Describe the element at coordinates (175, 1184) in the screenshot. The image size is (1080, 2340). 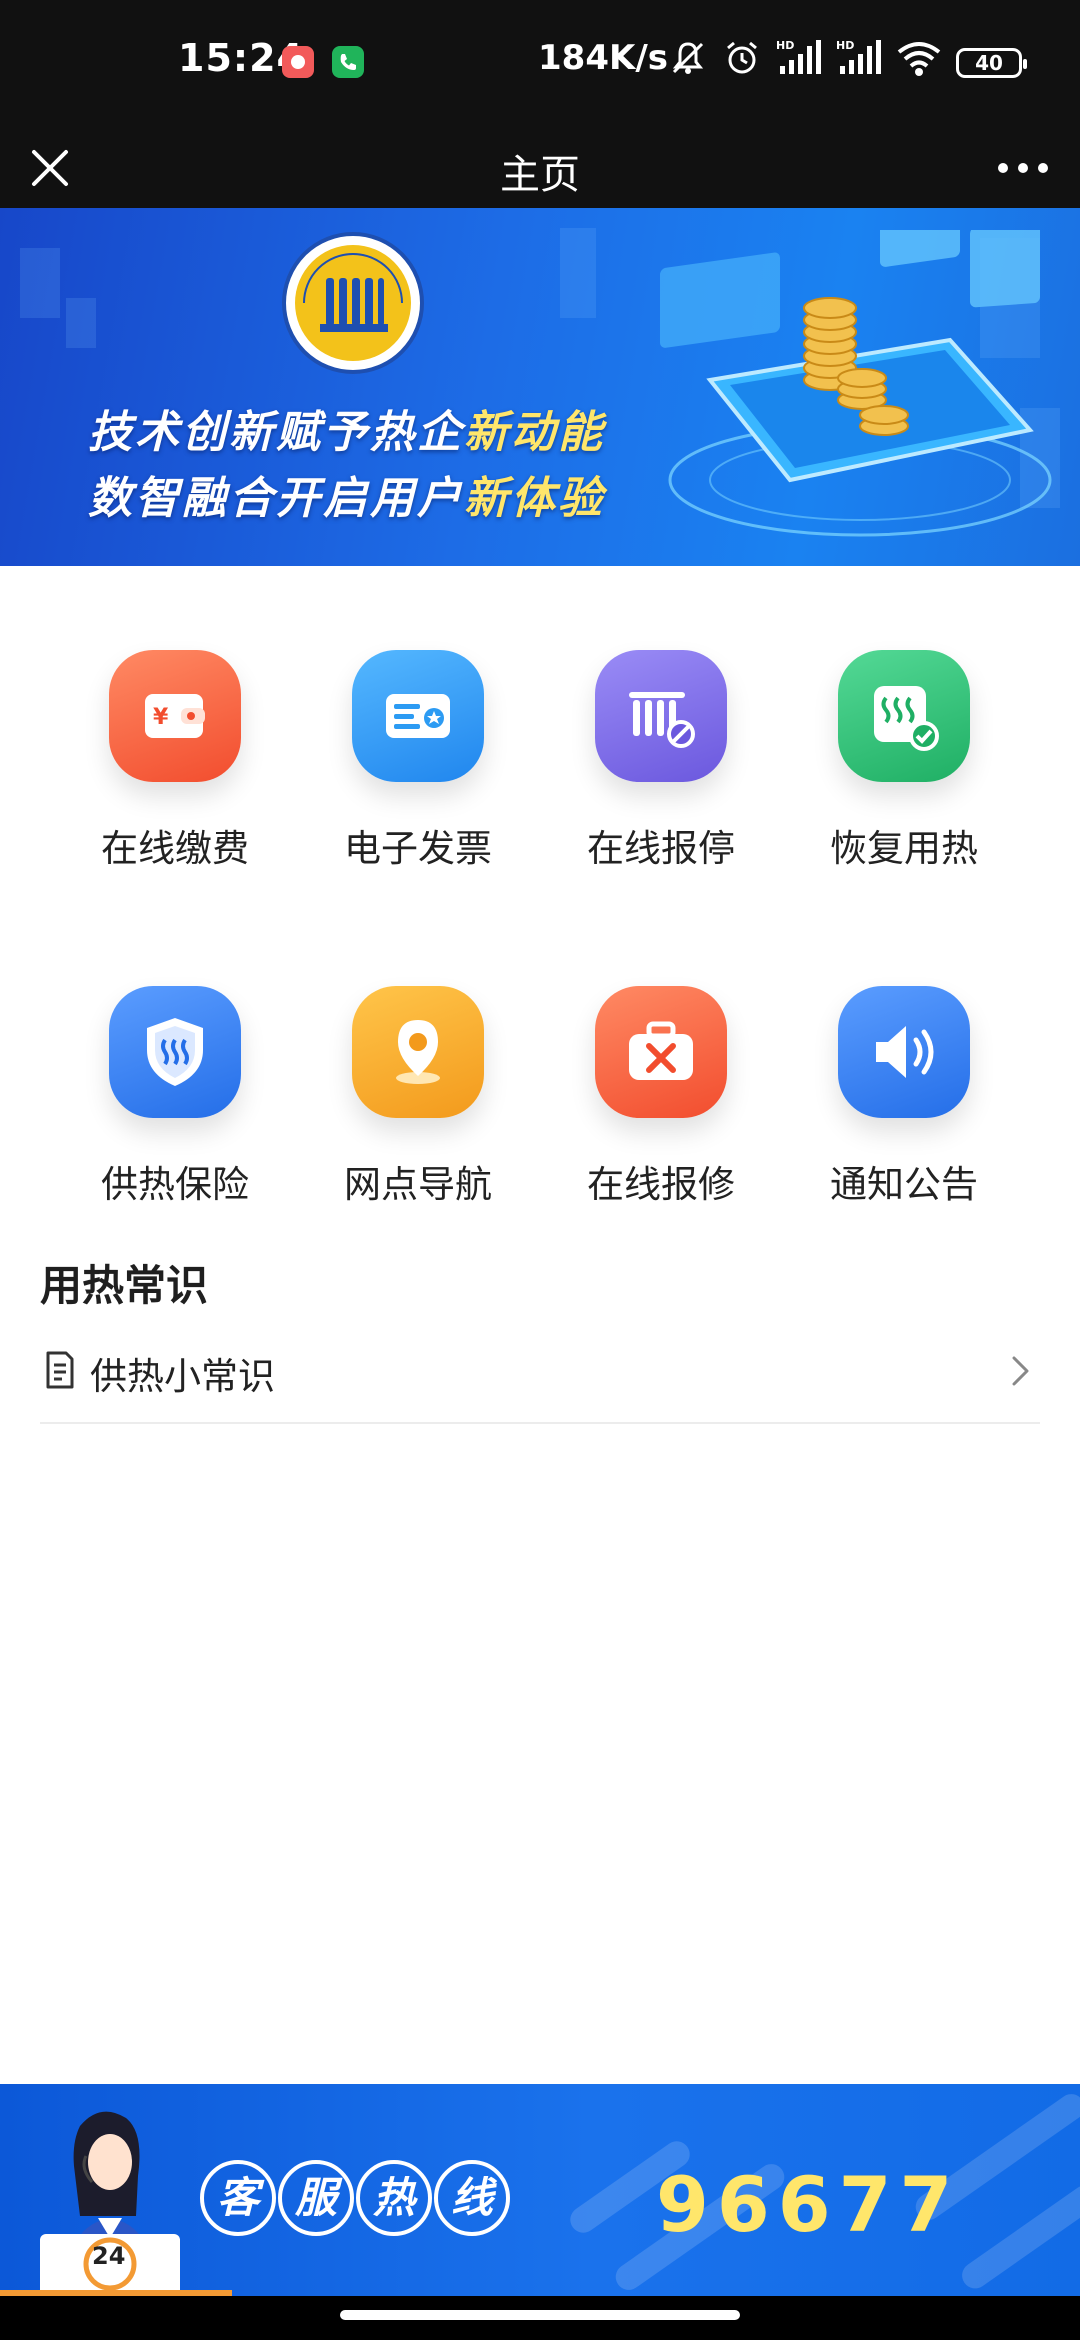
I see `service-label: 供热保险` at that location.